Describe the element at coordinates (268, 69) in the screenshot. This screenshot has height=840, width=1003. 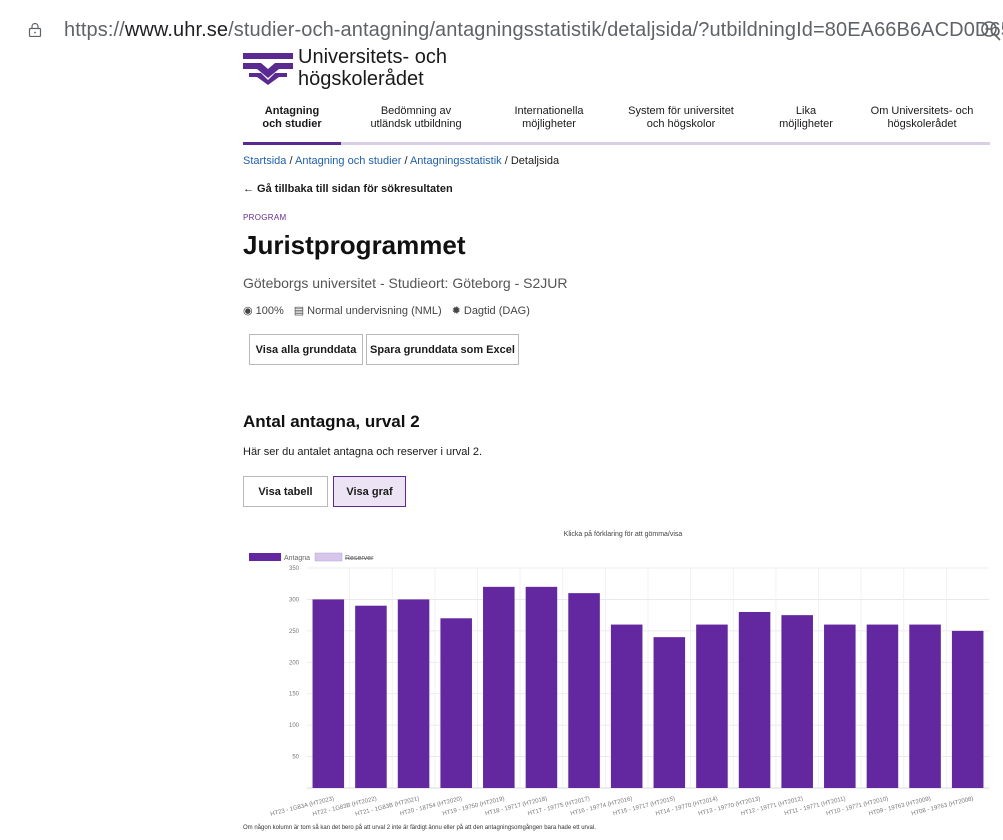
I see `logo-icon` at that location.